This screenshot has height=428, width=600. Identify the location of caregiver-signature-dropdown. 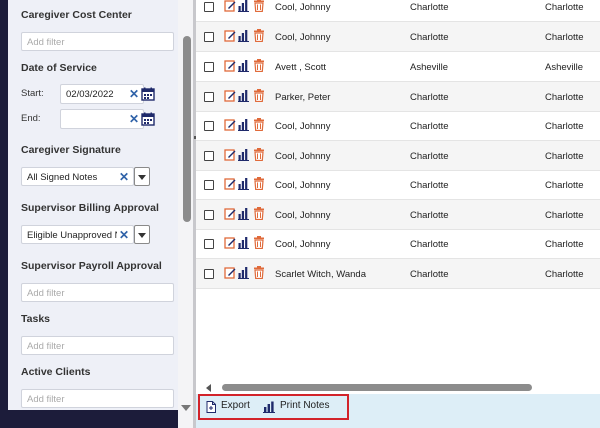
(142, 176).